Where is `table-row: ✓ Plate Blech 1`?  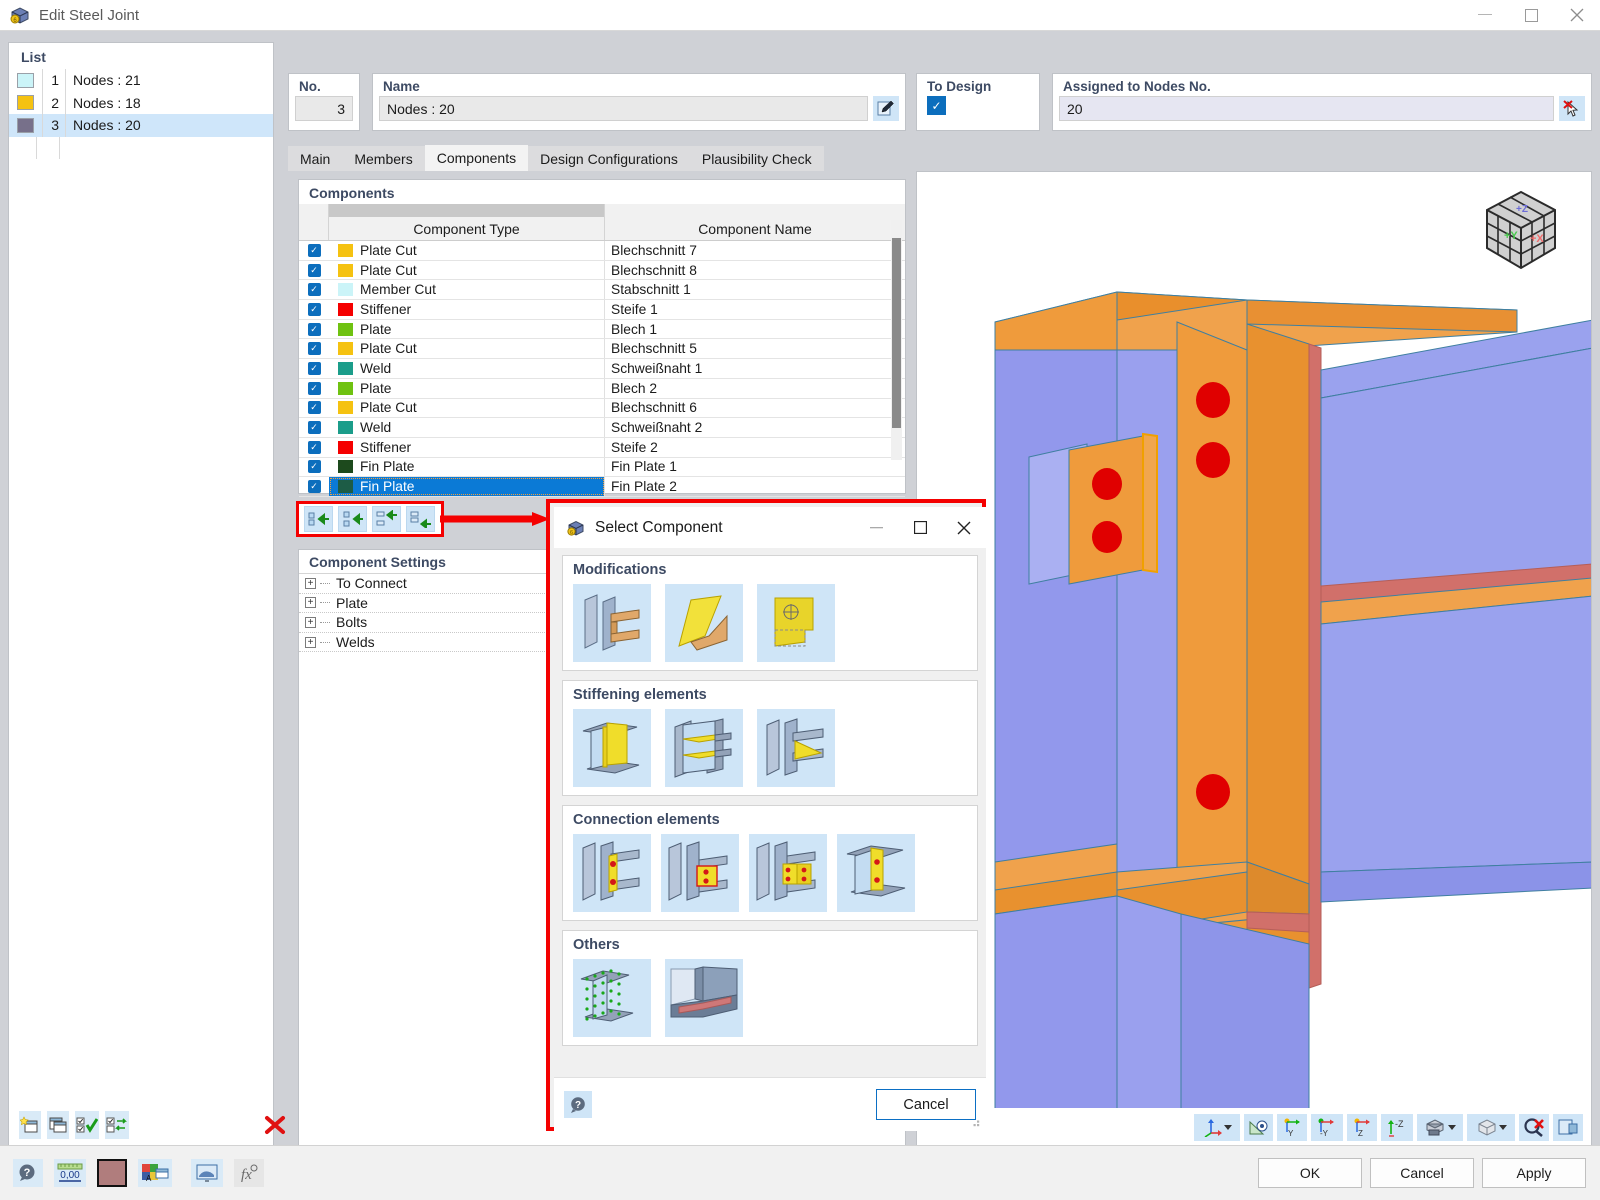 table-row: ✓ Plate Blech 1 is located at coordinates (602, 329).